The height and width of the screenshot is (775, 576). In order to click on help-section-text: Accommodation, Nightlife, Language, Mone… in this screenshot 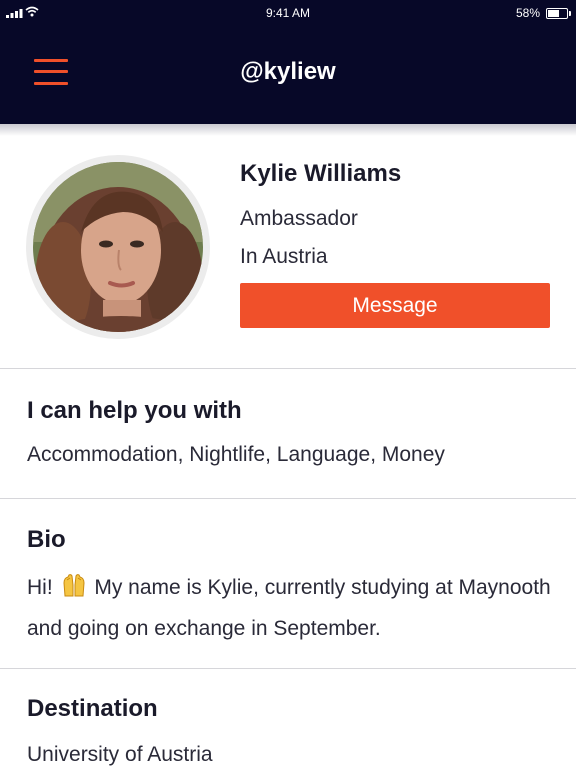, I will do `click(236, 454)`.